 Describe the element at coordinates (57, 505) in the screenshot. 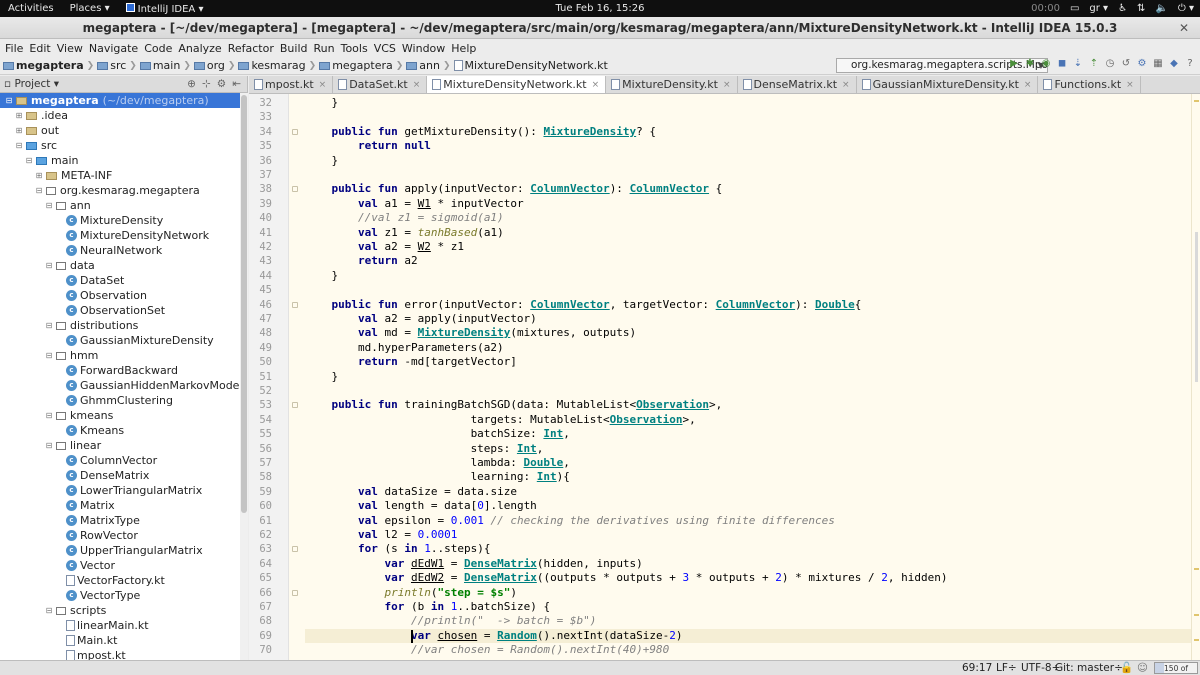

I see `tree-item: c Matrix` at that location.